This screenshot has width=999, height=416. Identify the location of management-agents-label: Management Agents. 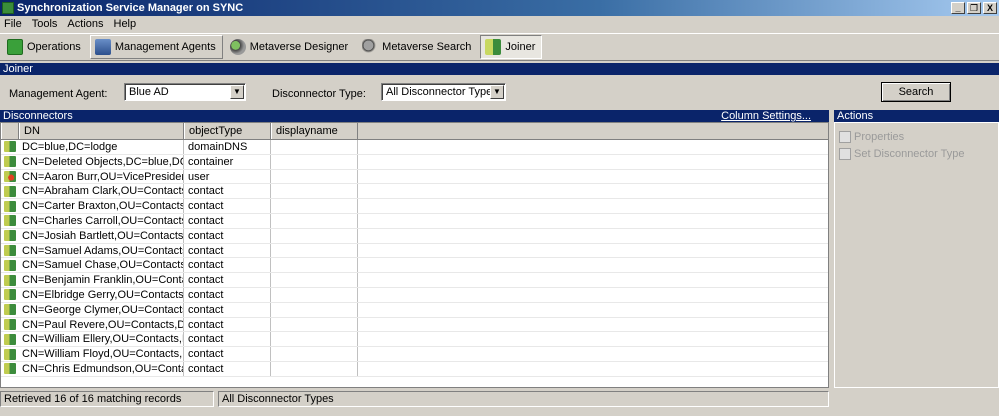
(165, 47).